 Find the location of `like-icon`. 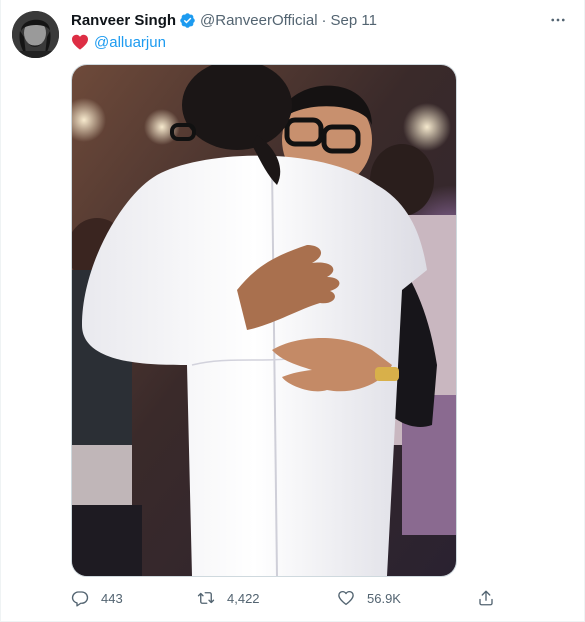

like-icon is located at coordinates (346, 598).